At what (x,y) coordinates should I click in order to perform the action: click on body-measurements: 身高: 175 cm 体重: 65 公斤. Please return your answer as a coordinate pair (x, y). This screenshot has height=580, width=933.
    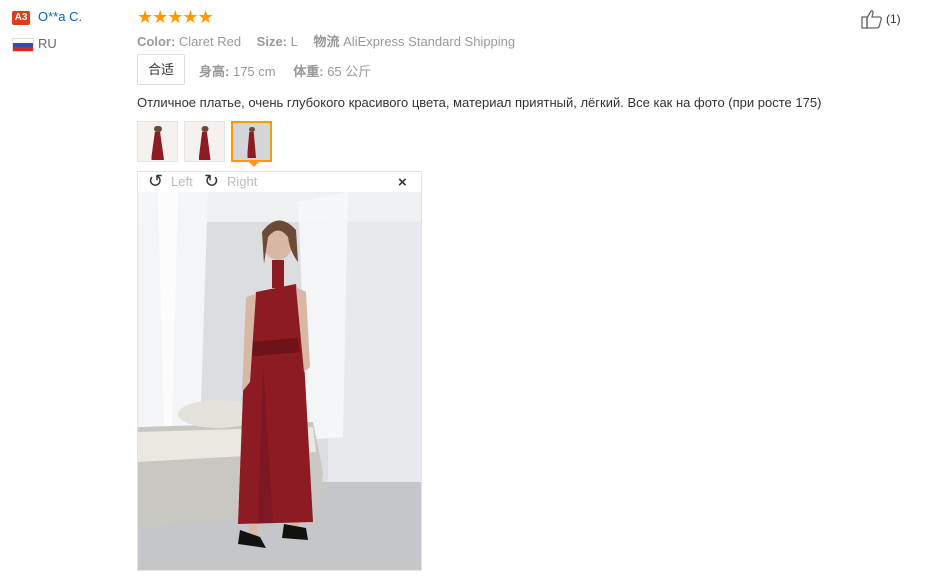
    Looking at the image, I should click on (292, 70).